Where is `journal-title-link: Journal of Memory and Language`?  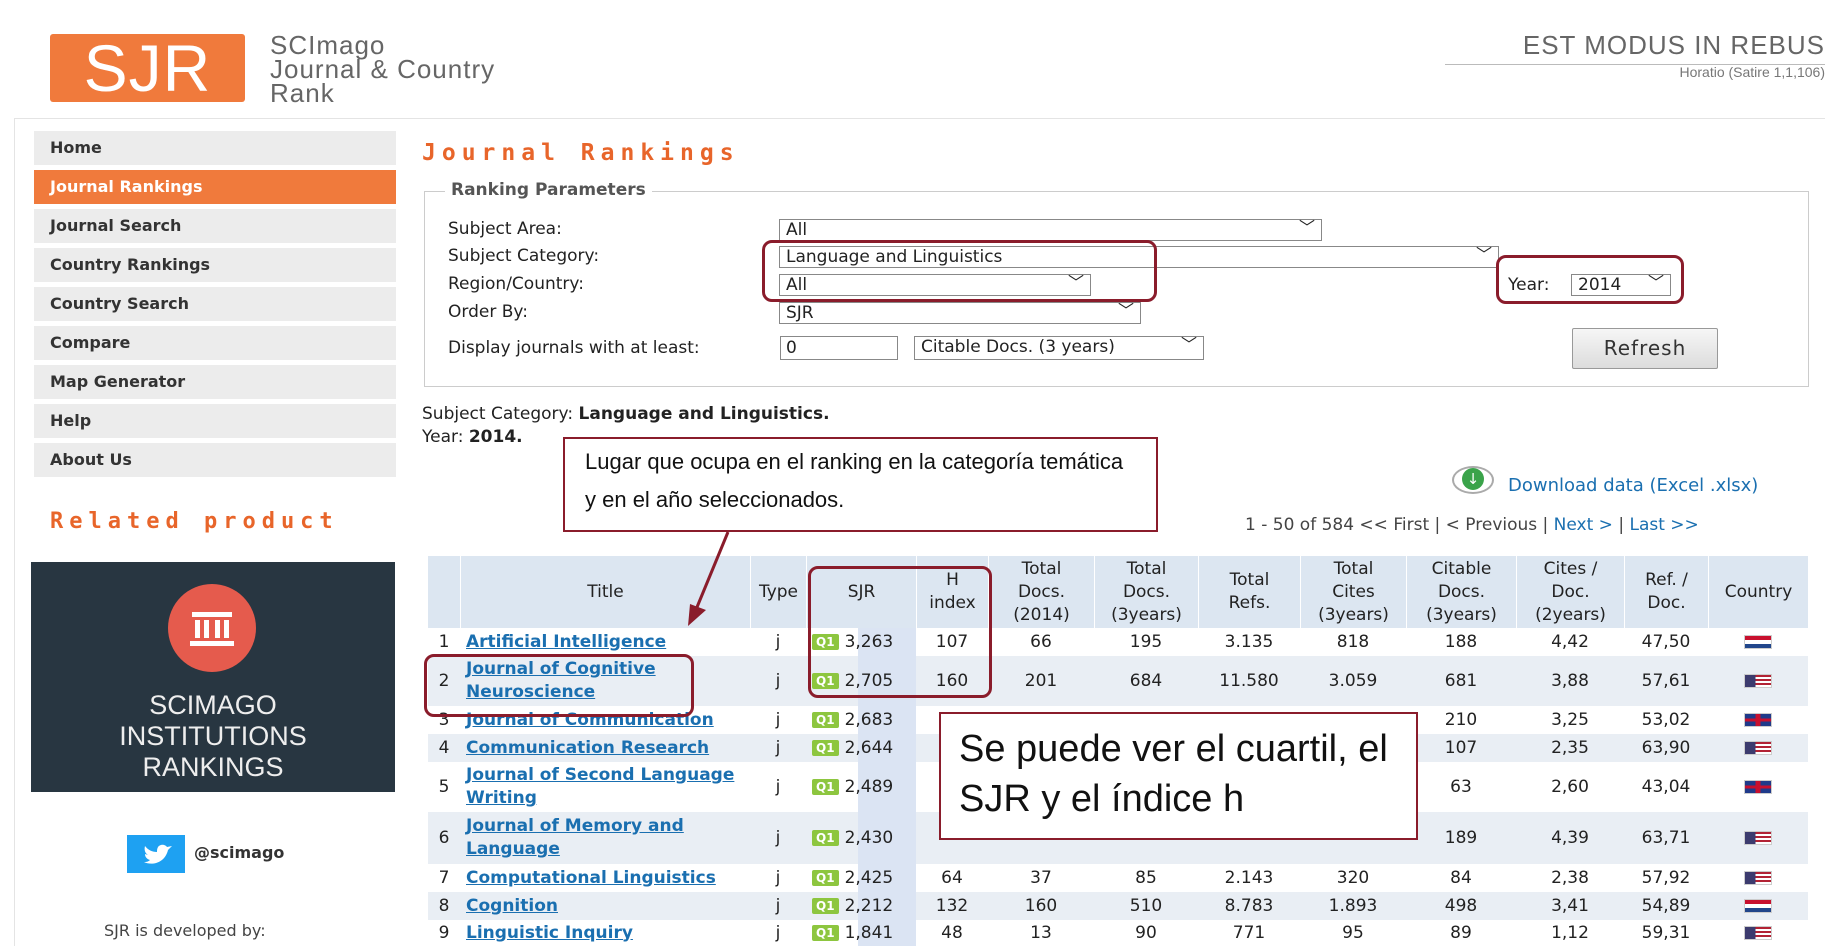 journal-title-link: Journal of Memory and Language is located at coordinates (606, 838).